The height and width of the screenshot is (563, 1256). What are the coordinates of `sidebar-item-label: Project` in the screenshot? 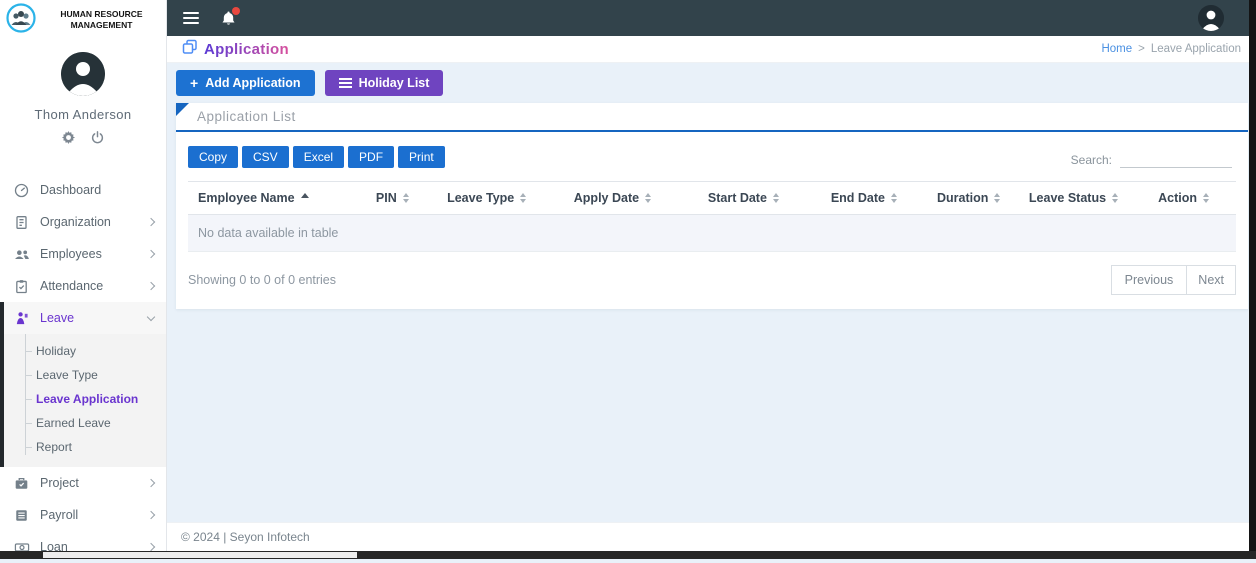 It's located at (59, 483).